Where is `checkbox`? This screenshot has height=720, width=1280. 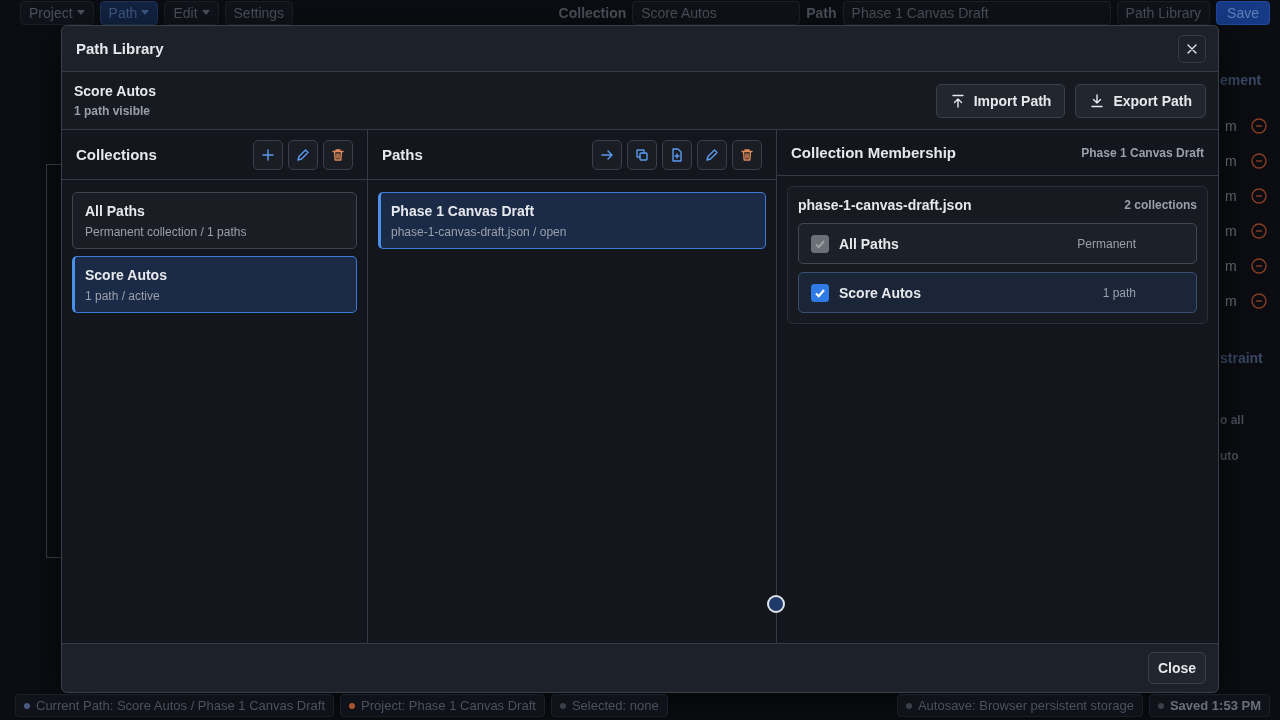 checkbox is located at coordinates (820, 292).